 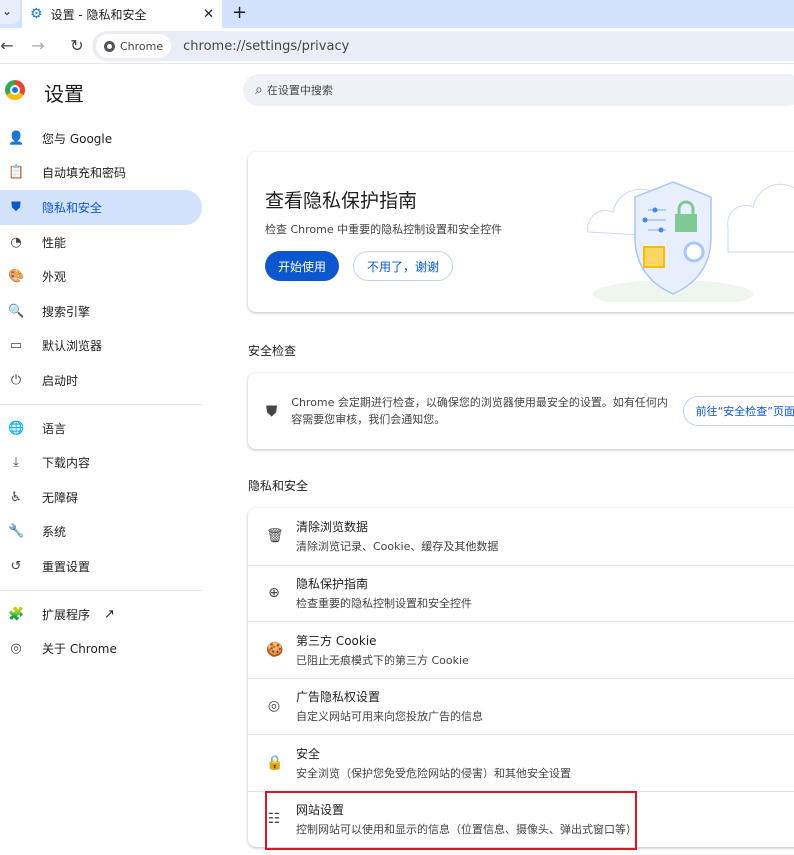 I want to click on url-text: chrome://settings/privacy, so click(x=266, y=46).